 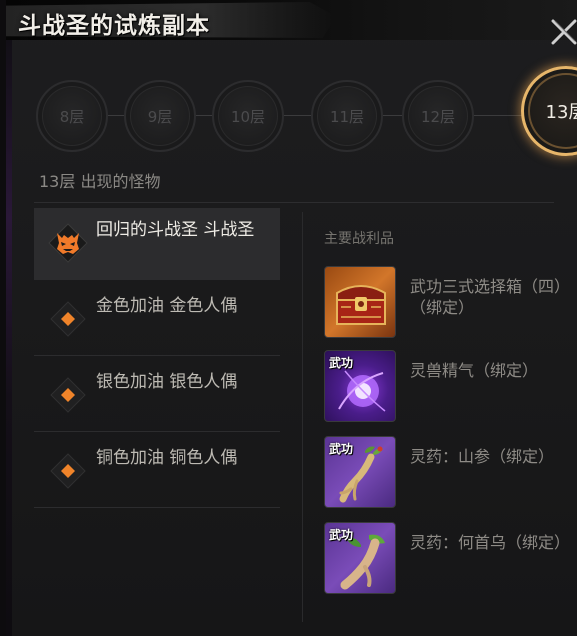 What do you see at coordinates (438, 116) in the screenshot?
I see `floor-12-button: 12层` at bounding box center [438, 116].